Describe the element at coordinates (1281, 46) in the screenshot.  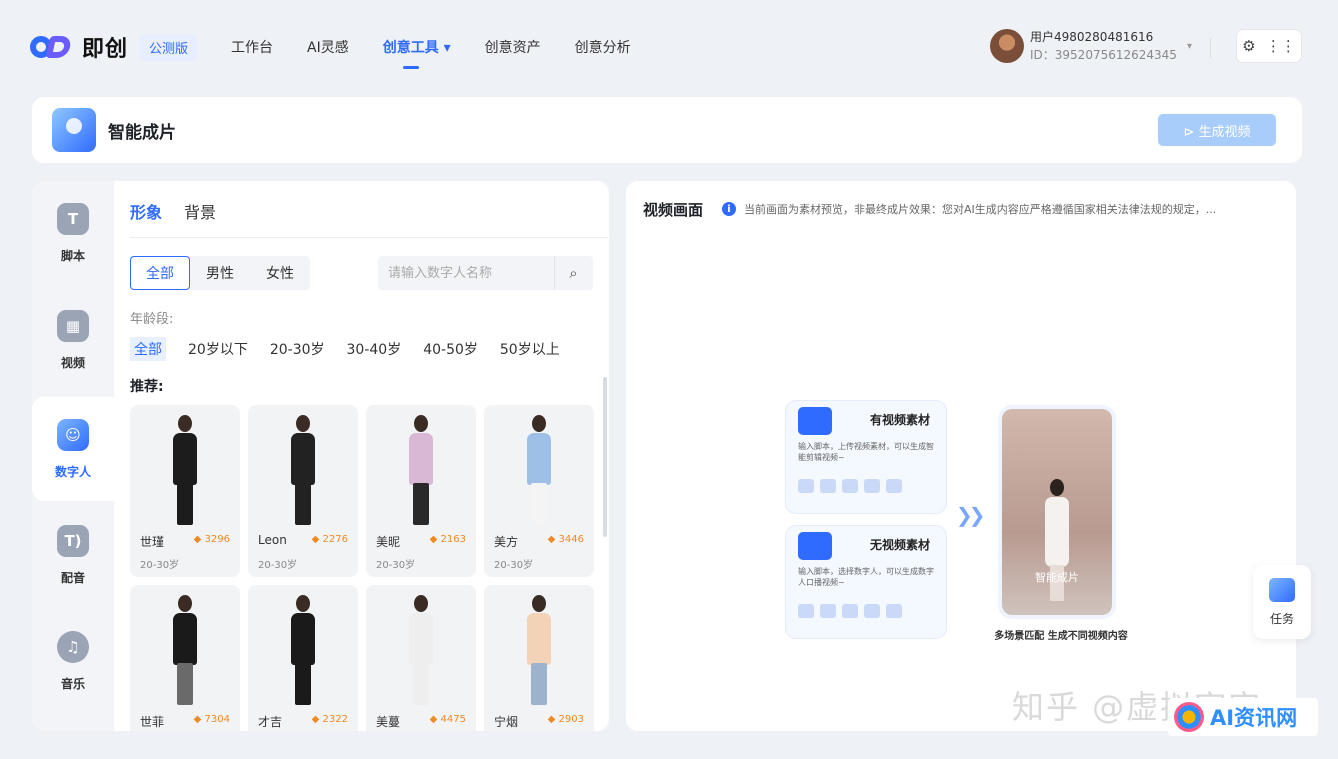
I see `apps-grid-icon: ⋮⋮` at that location.